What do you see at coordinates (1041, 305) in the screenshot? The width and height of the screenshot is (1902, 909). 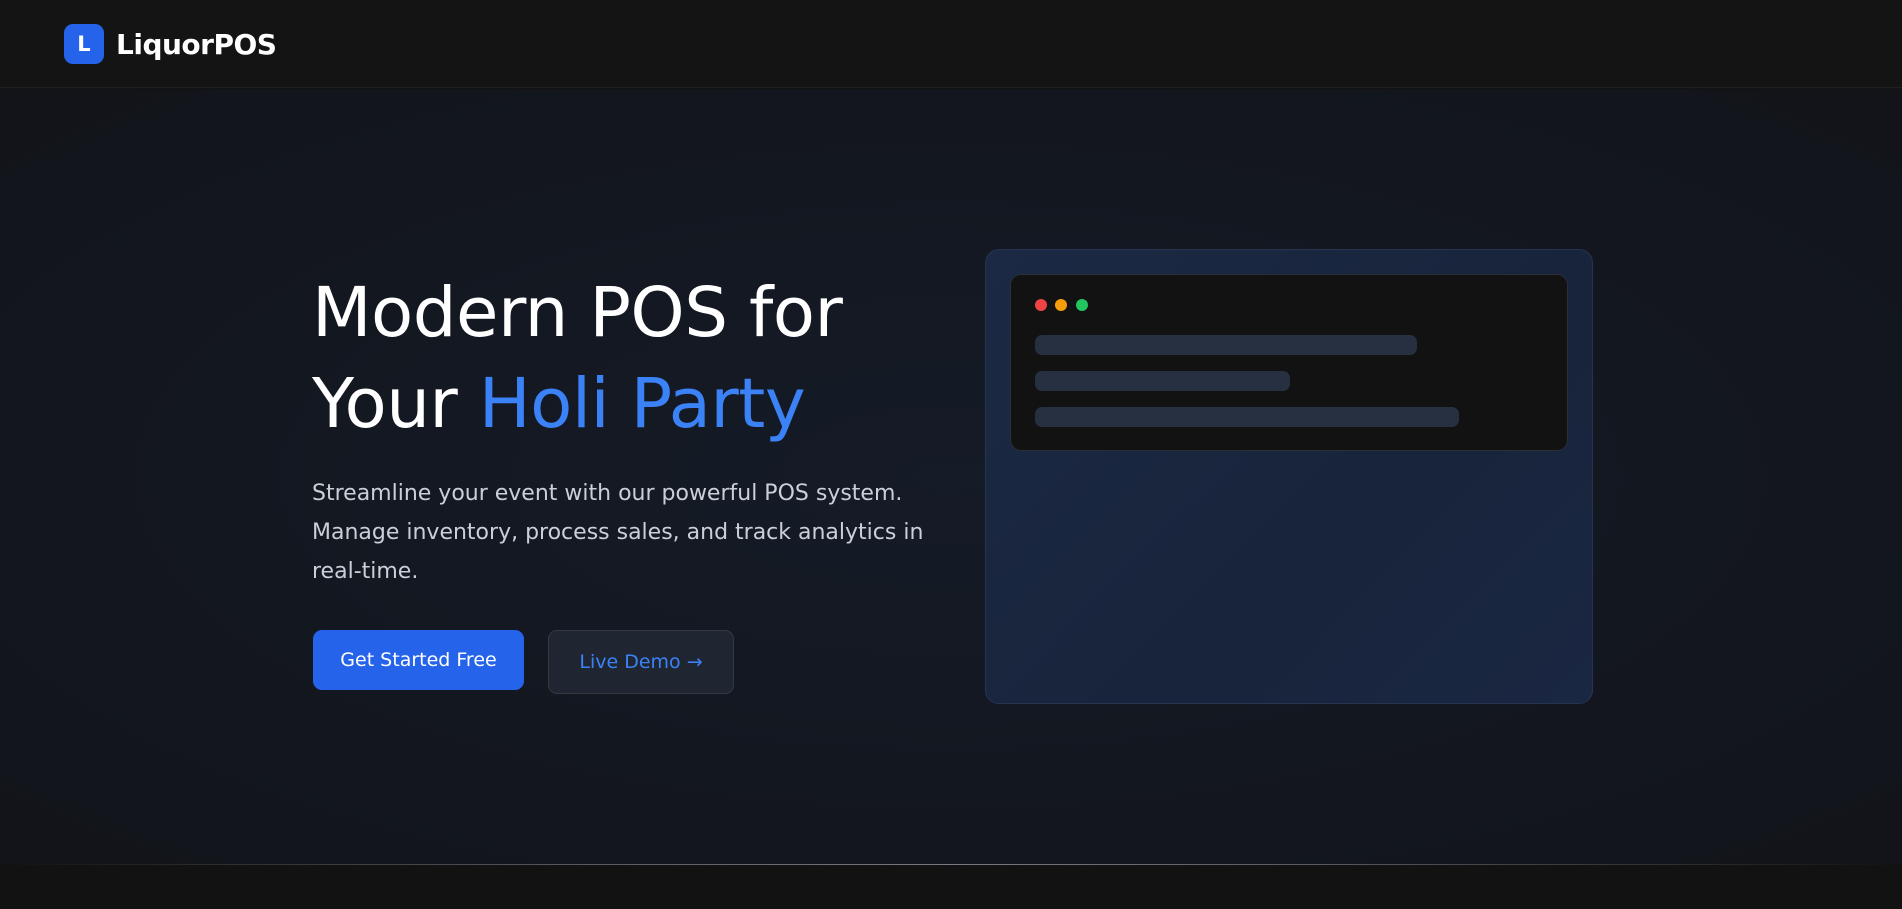 I see `close-dot-icon` at bounding box center [1041, 305].